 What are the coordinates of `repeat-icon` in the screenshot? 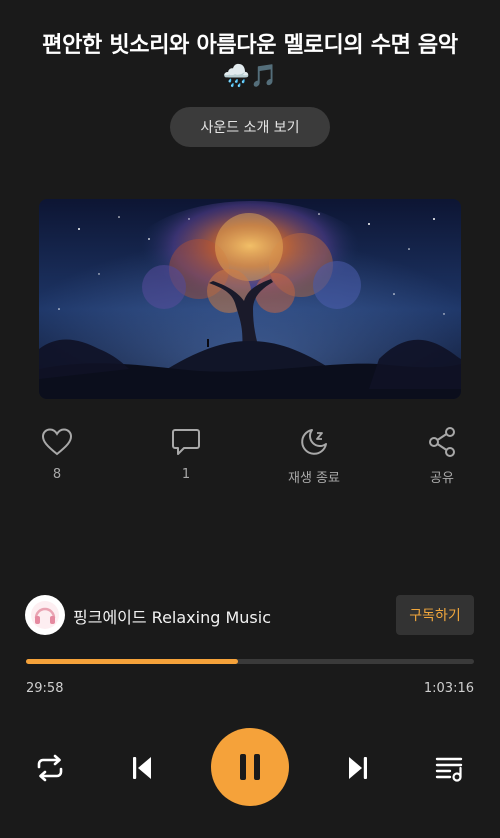 It's located at (50, 768).